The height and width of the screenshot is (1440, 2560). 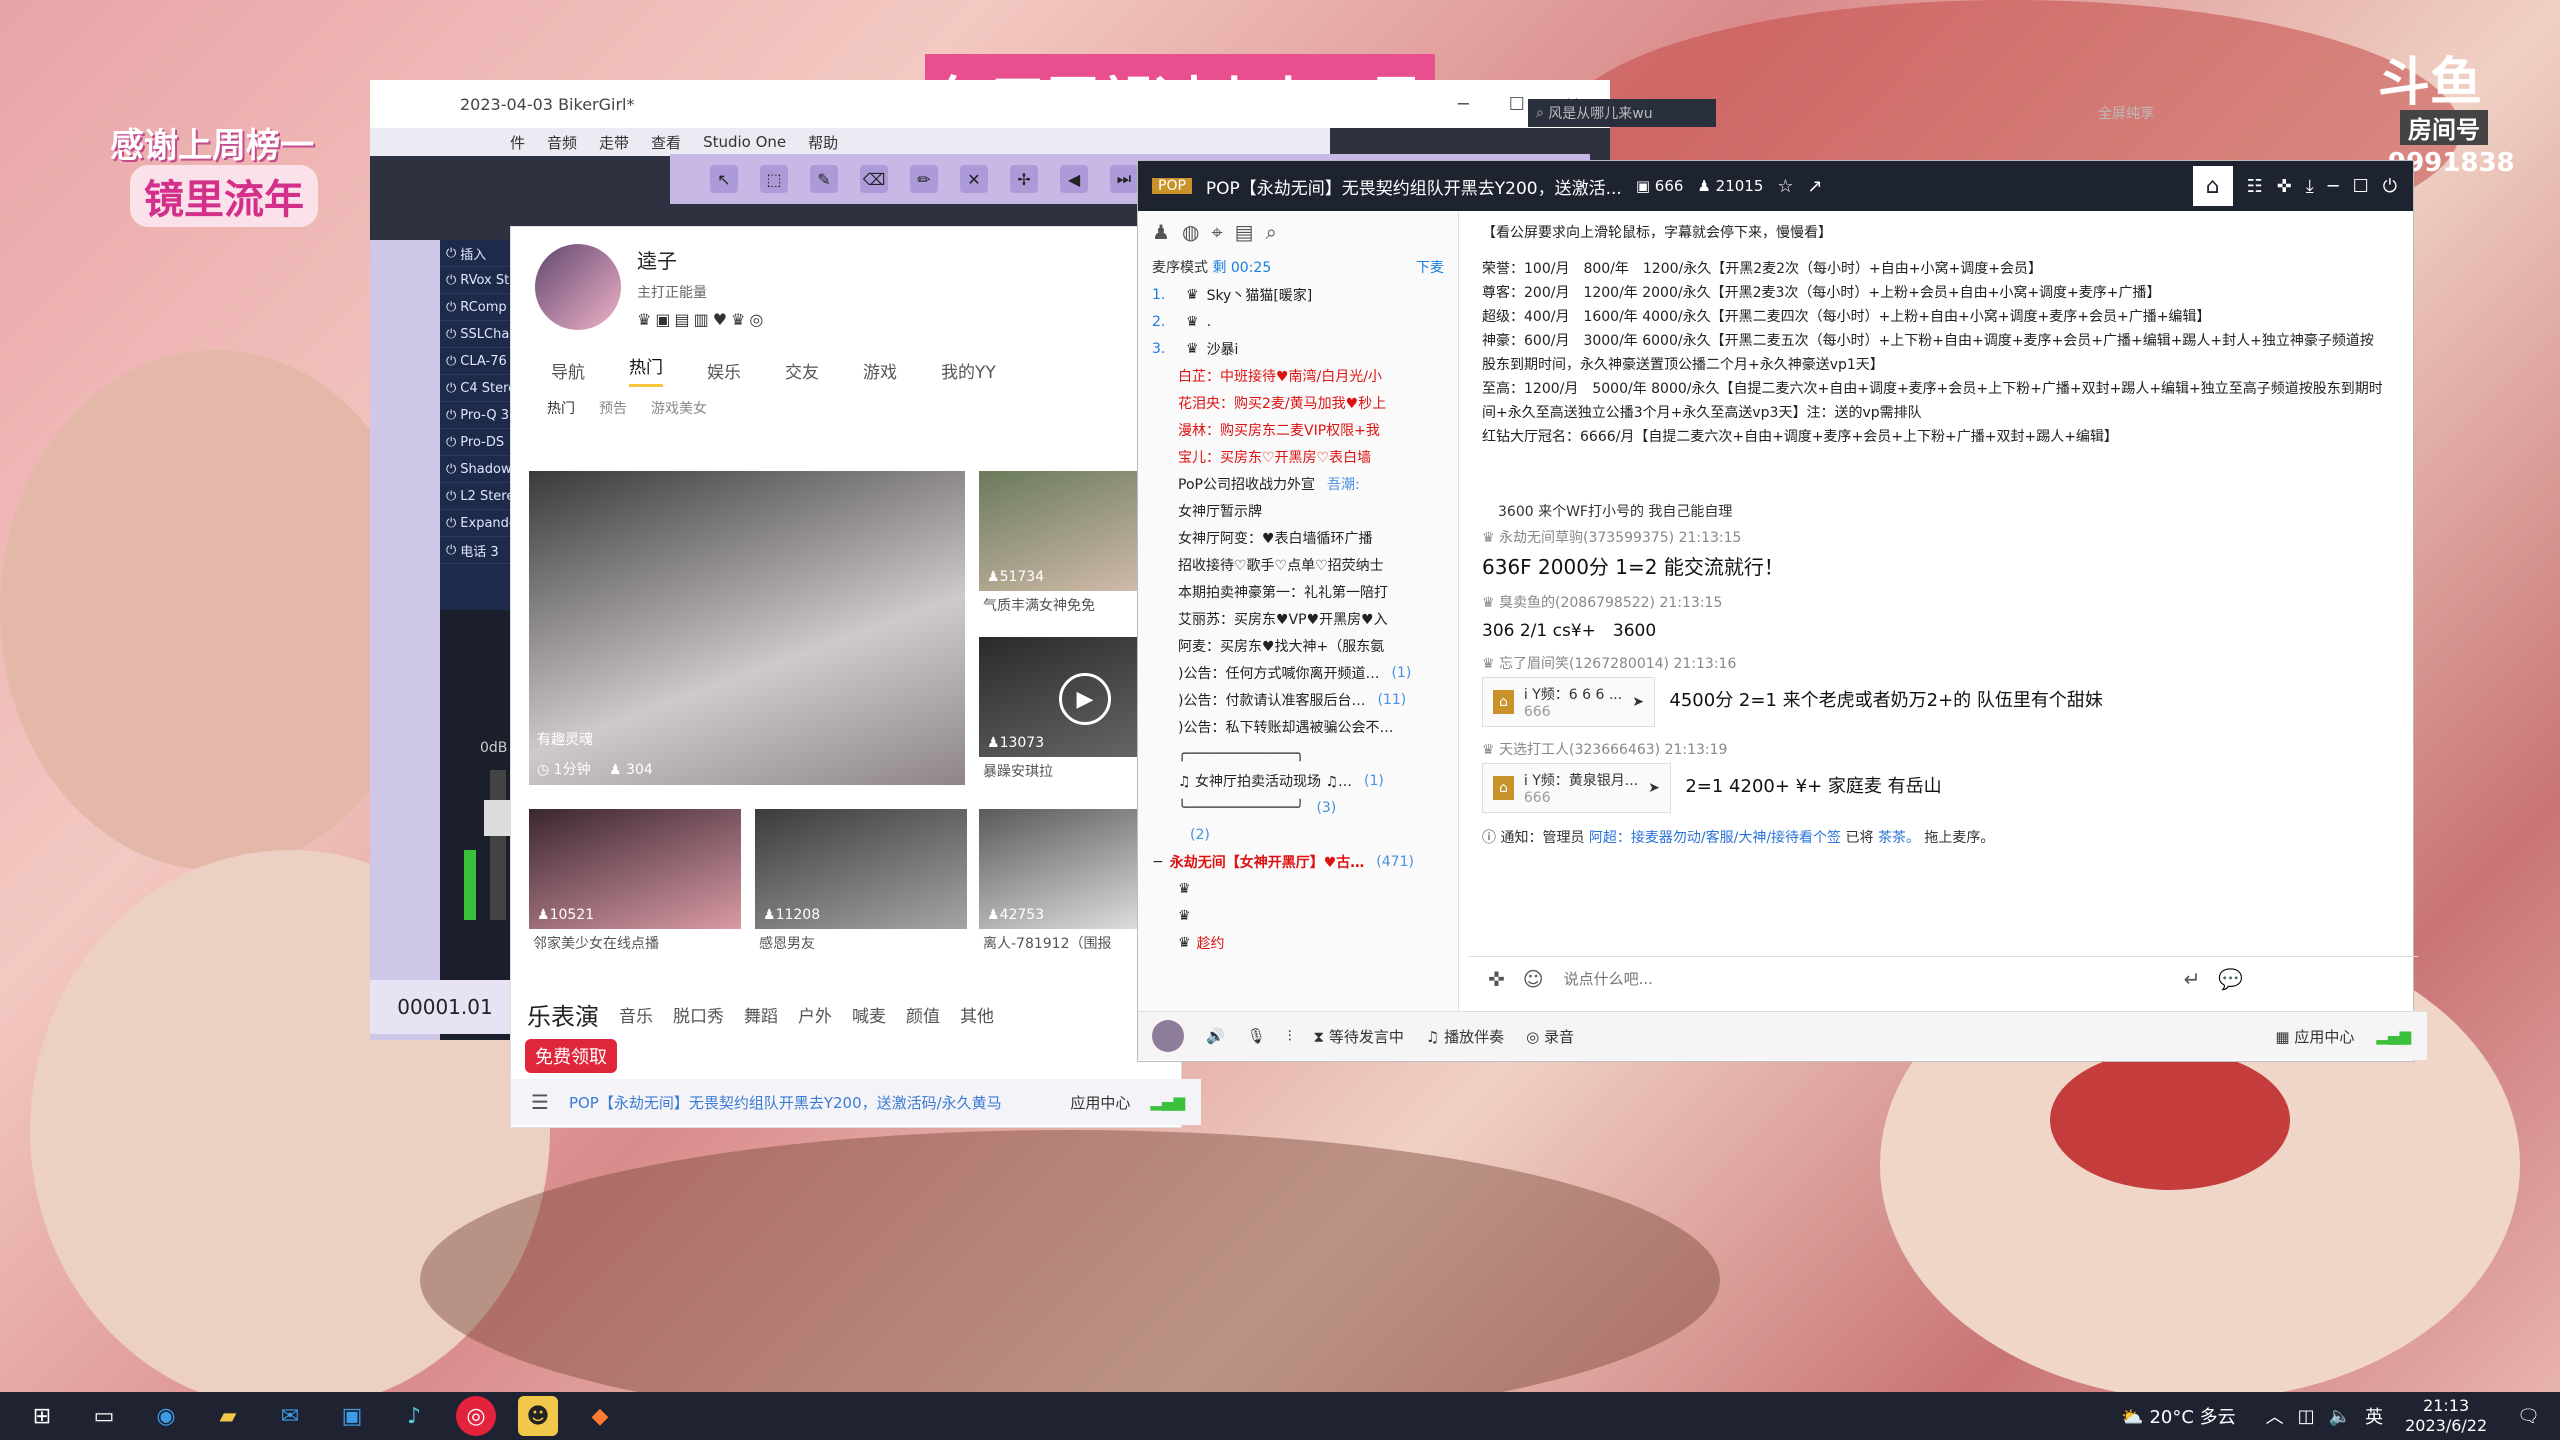 I want to click on channel-item: 女神厅暂示牌, so click(x=1298, y=510).